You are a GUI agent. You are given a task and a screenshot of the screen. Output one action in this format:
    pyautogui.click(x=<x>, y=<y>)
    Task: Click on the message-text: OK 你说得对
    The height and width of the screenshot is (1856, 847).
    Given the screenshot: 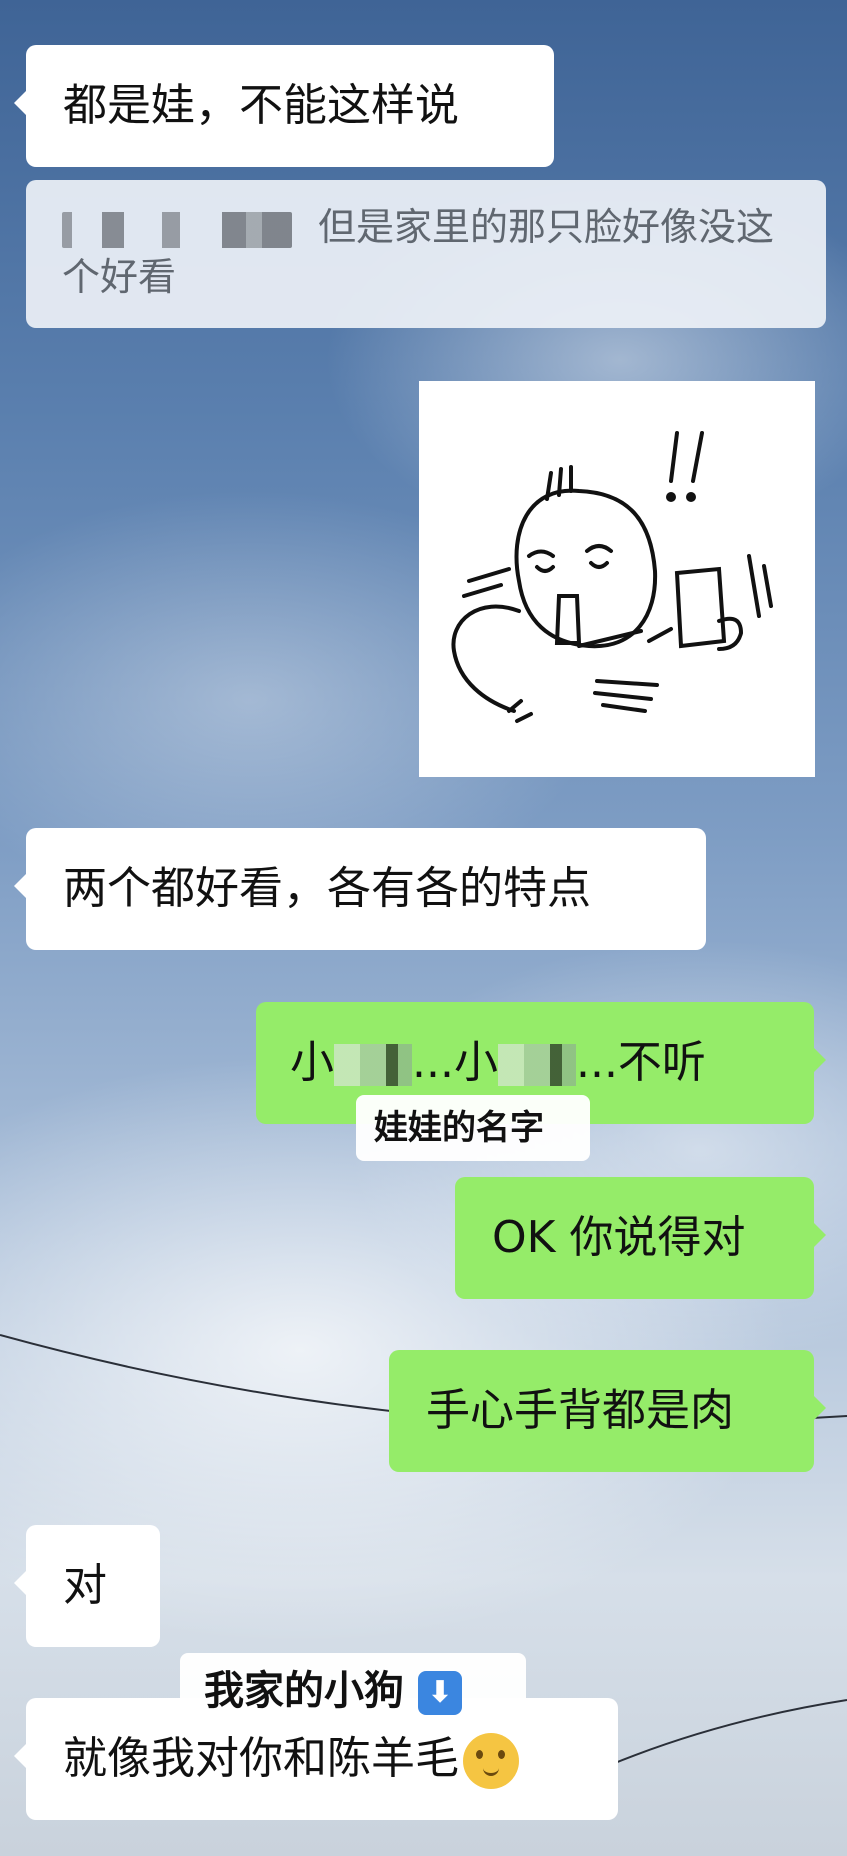 What is the action you would take?
    pyautogui.click(x=619, y=1237)
    